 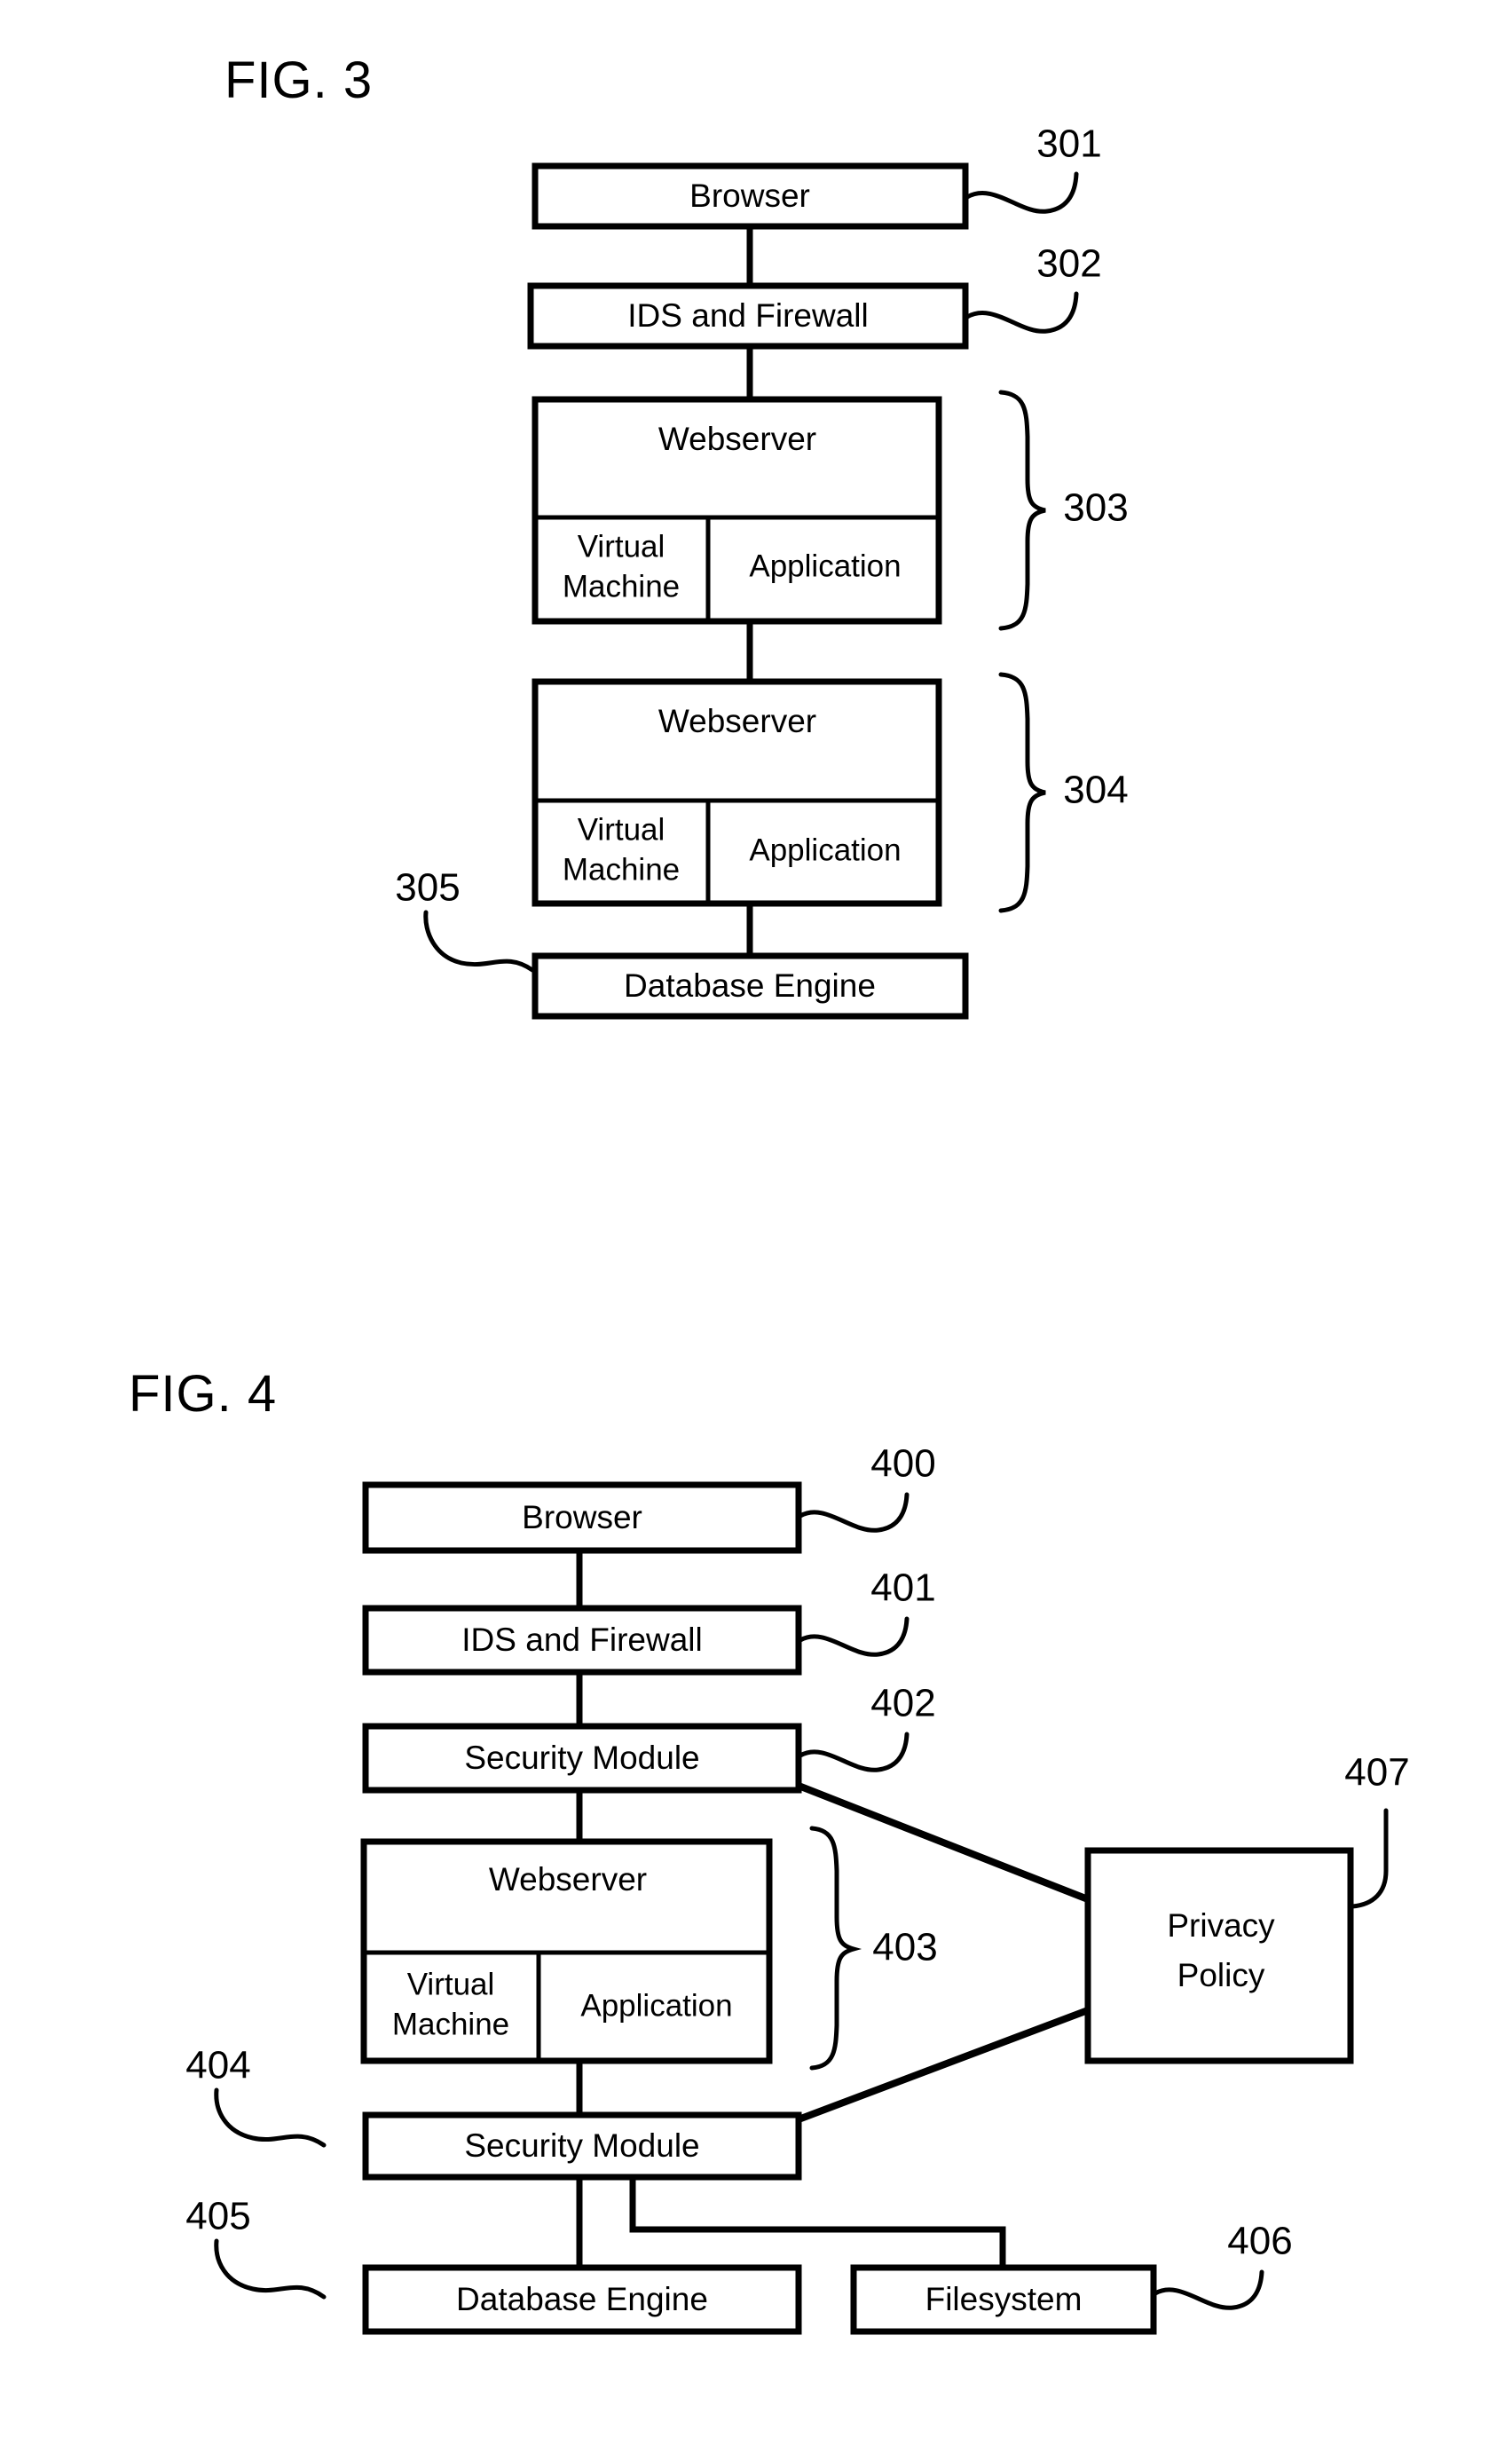 What do you see at coordinates (818, 2223) in the screenshot?
I see `fig4-connector-security-bottom-to-filesystem` at bounding box center [818, 2223].